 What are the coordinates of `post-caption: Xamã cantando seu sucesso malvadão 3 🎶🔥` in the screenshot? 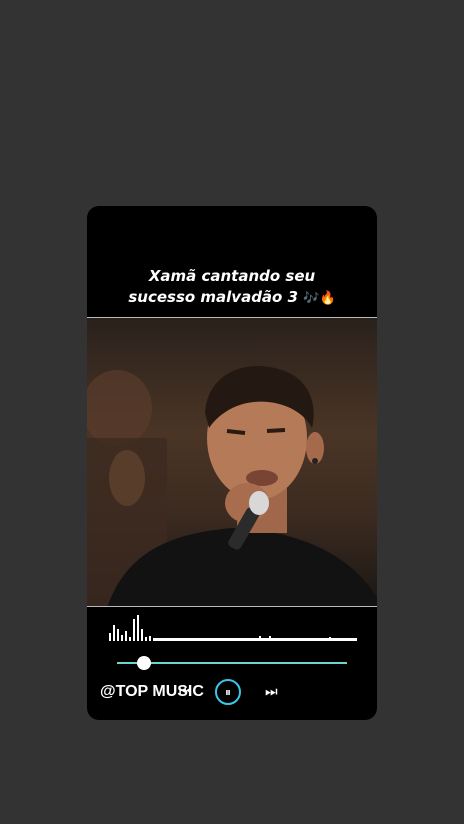 It's located at (232, 287).